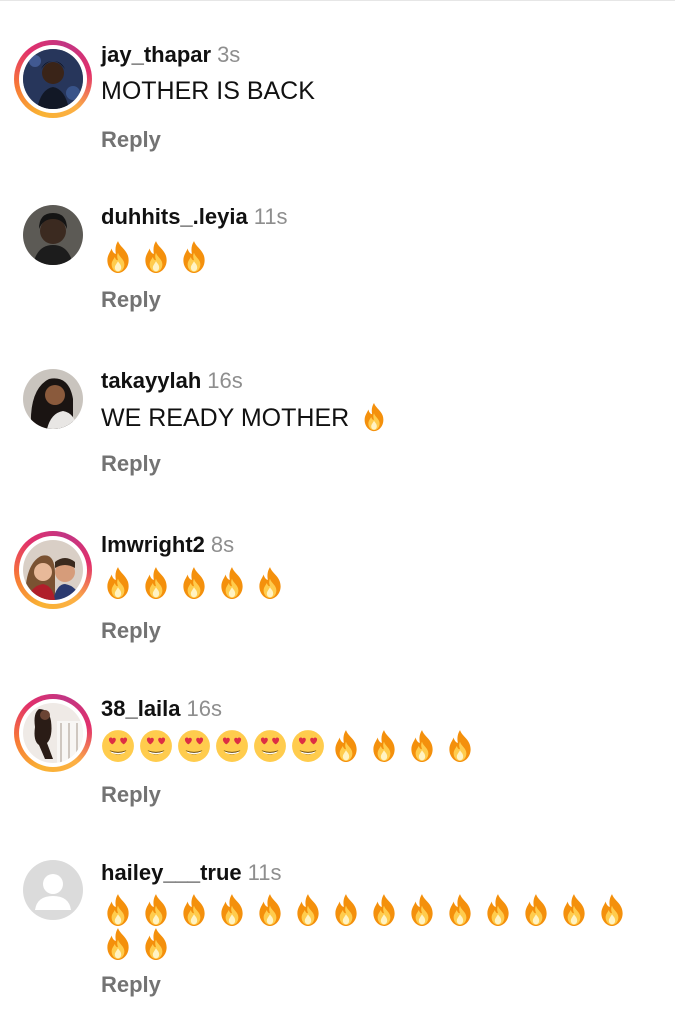 The image size is (675, 1024). I want to click on comment-header: jay_thapar 3s, so click(170, 55).